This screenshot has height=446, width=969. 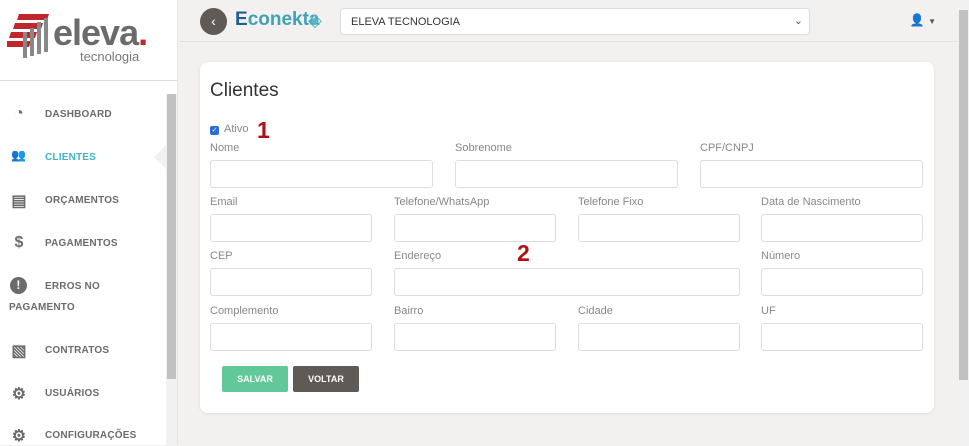 I want to click on nascimento-label: Data de Nascimento, so click(x=811, y=202).